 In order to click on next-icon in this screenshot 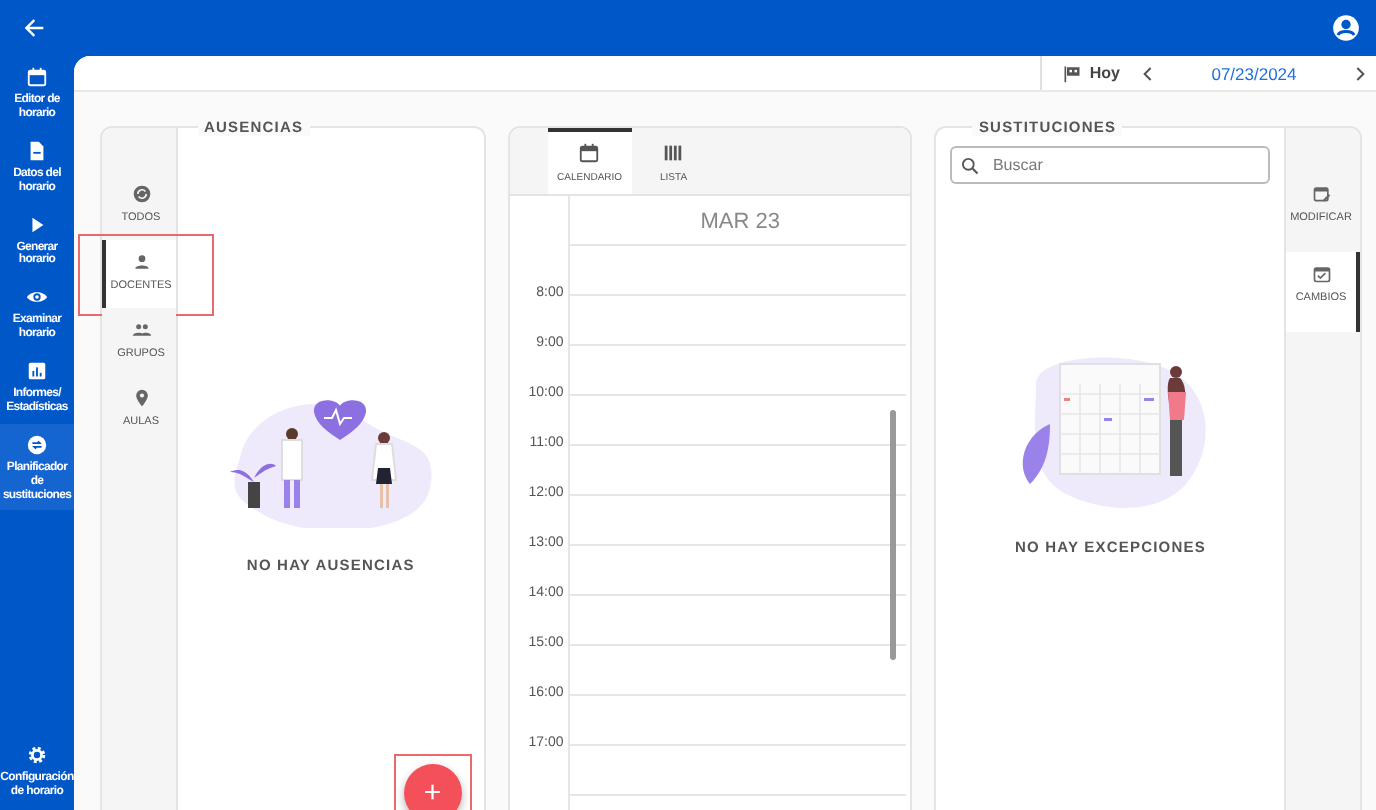, I will do `click(1360, 73)`.